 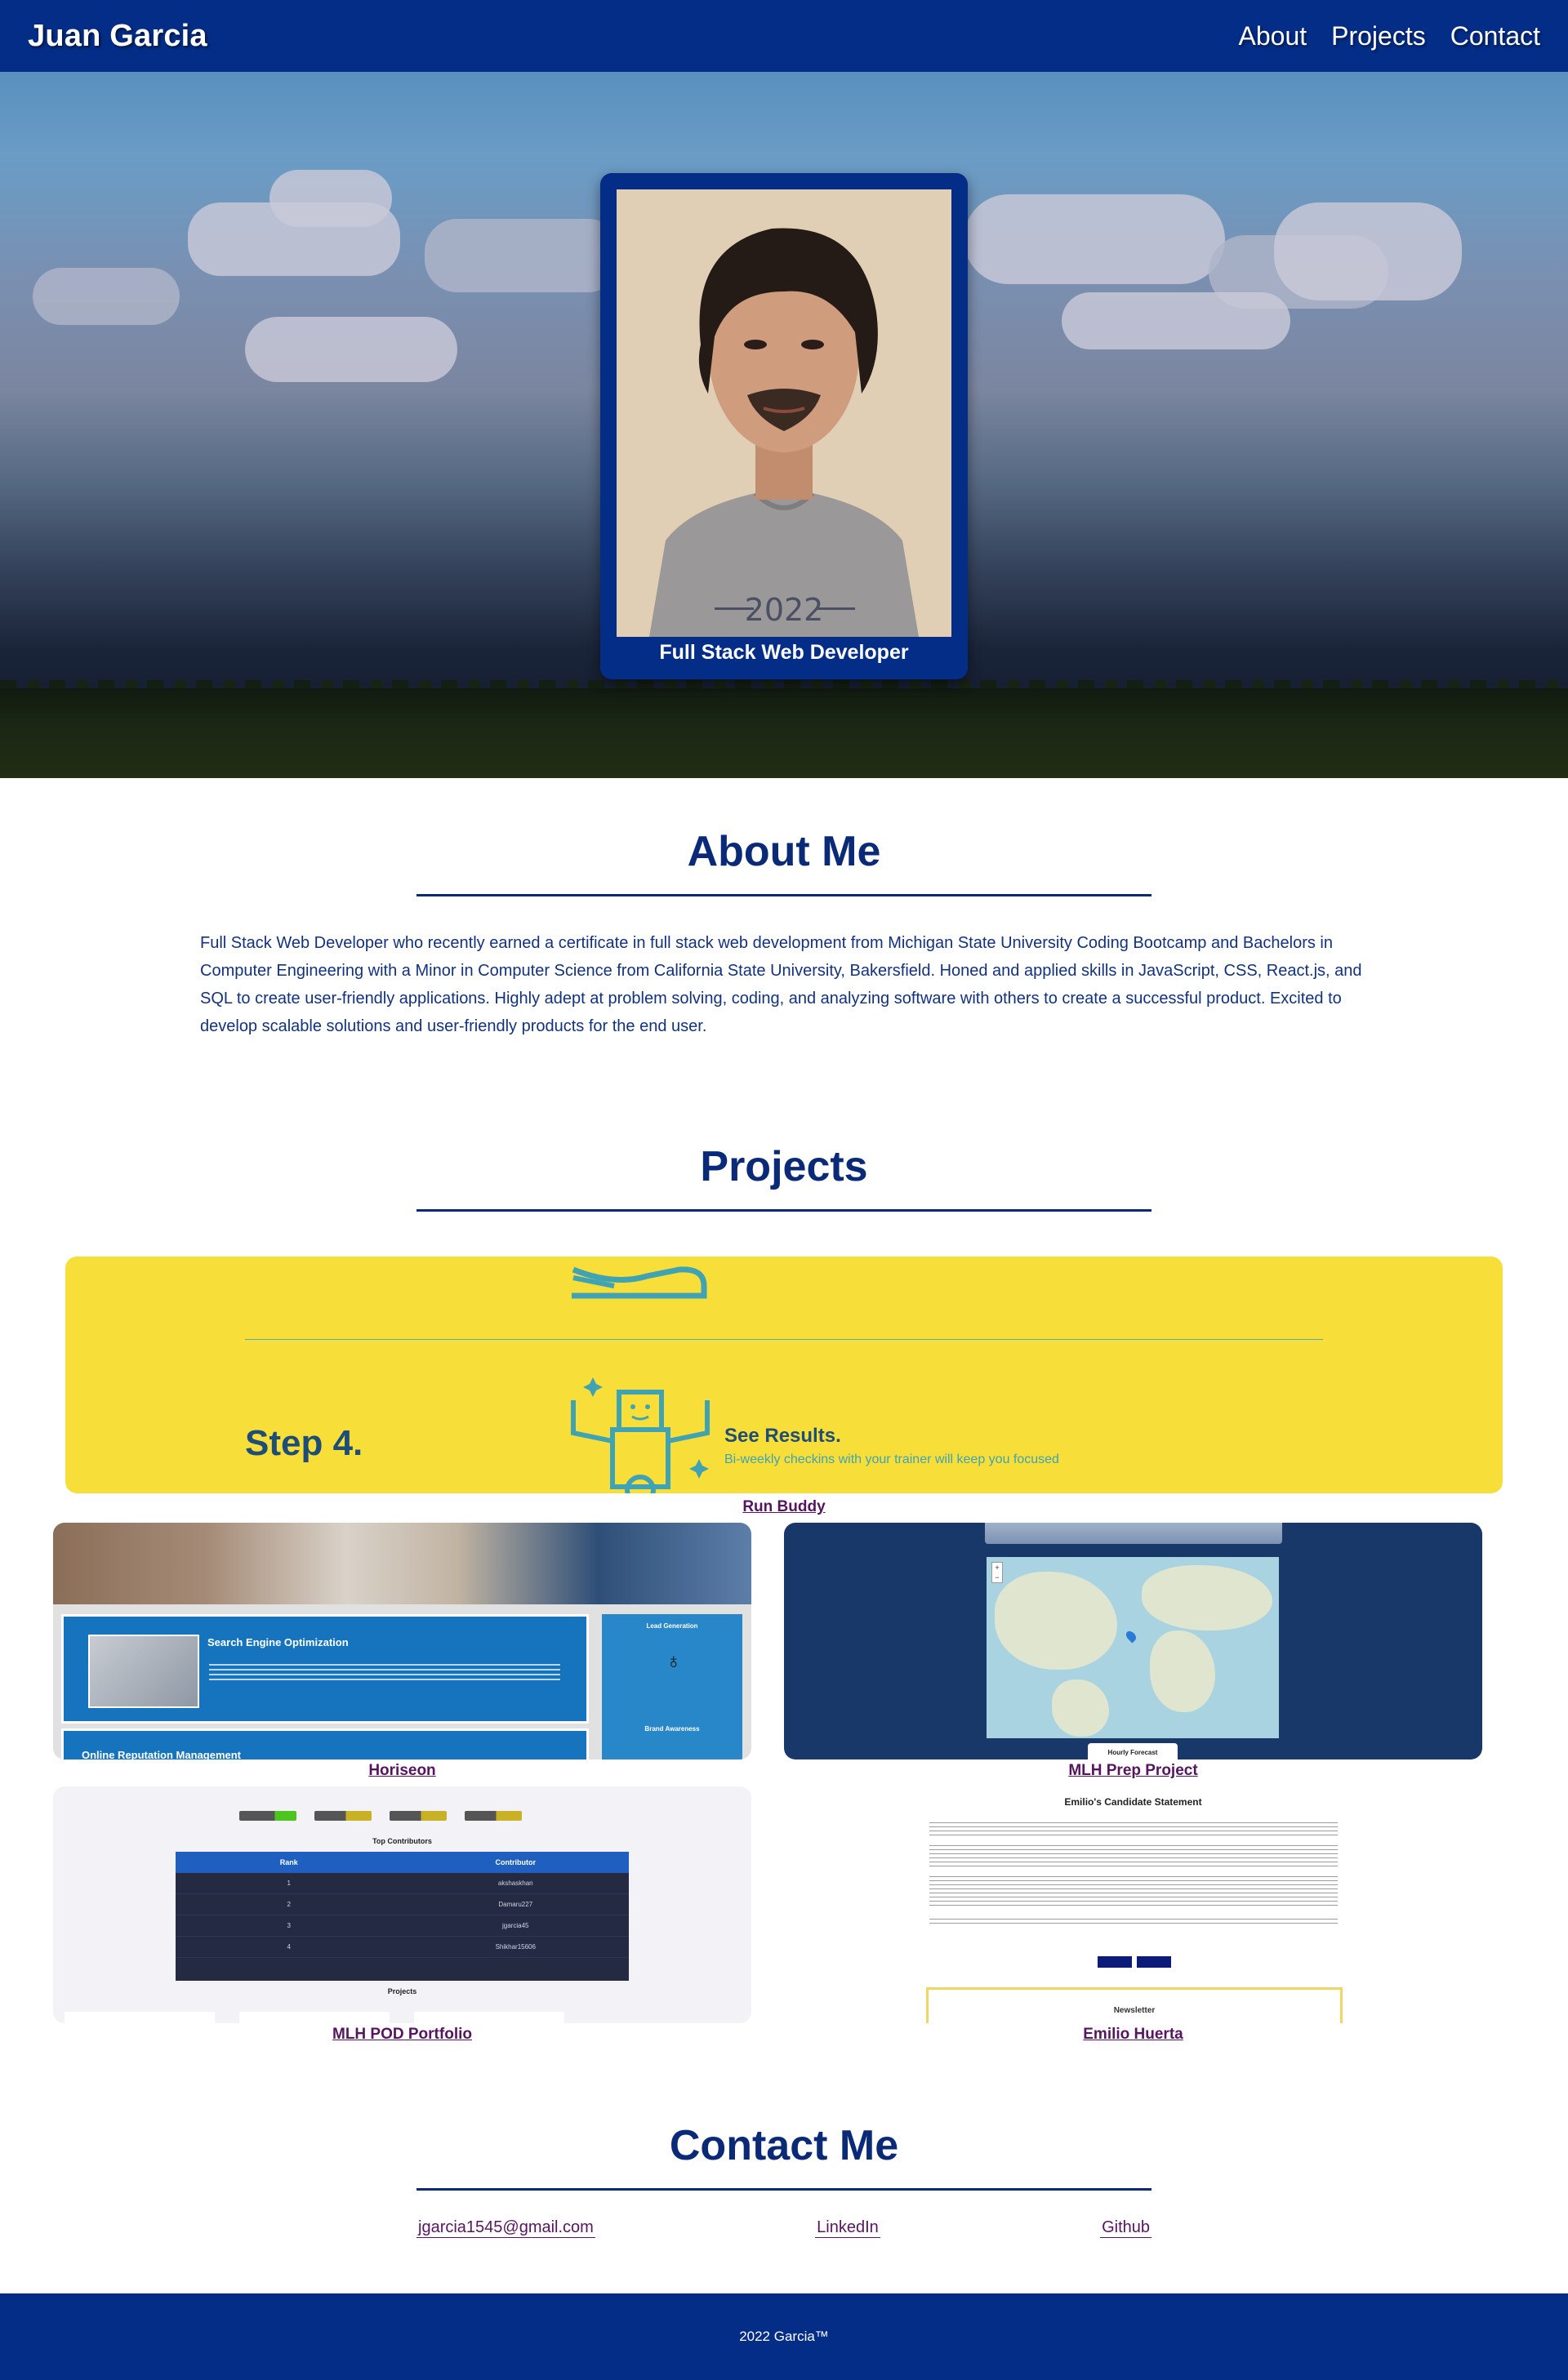 I want to click on profile-photo: 2022, so click(x=784, y=413).